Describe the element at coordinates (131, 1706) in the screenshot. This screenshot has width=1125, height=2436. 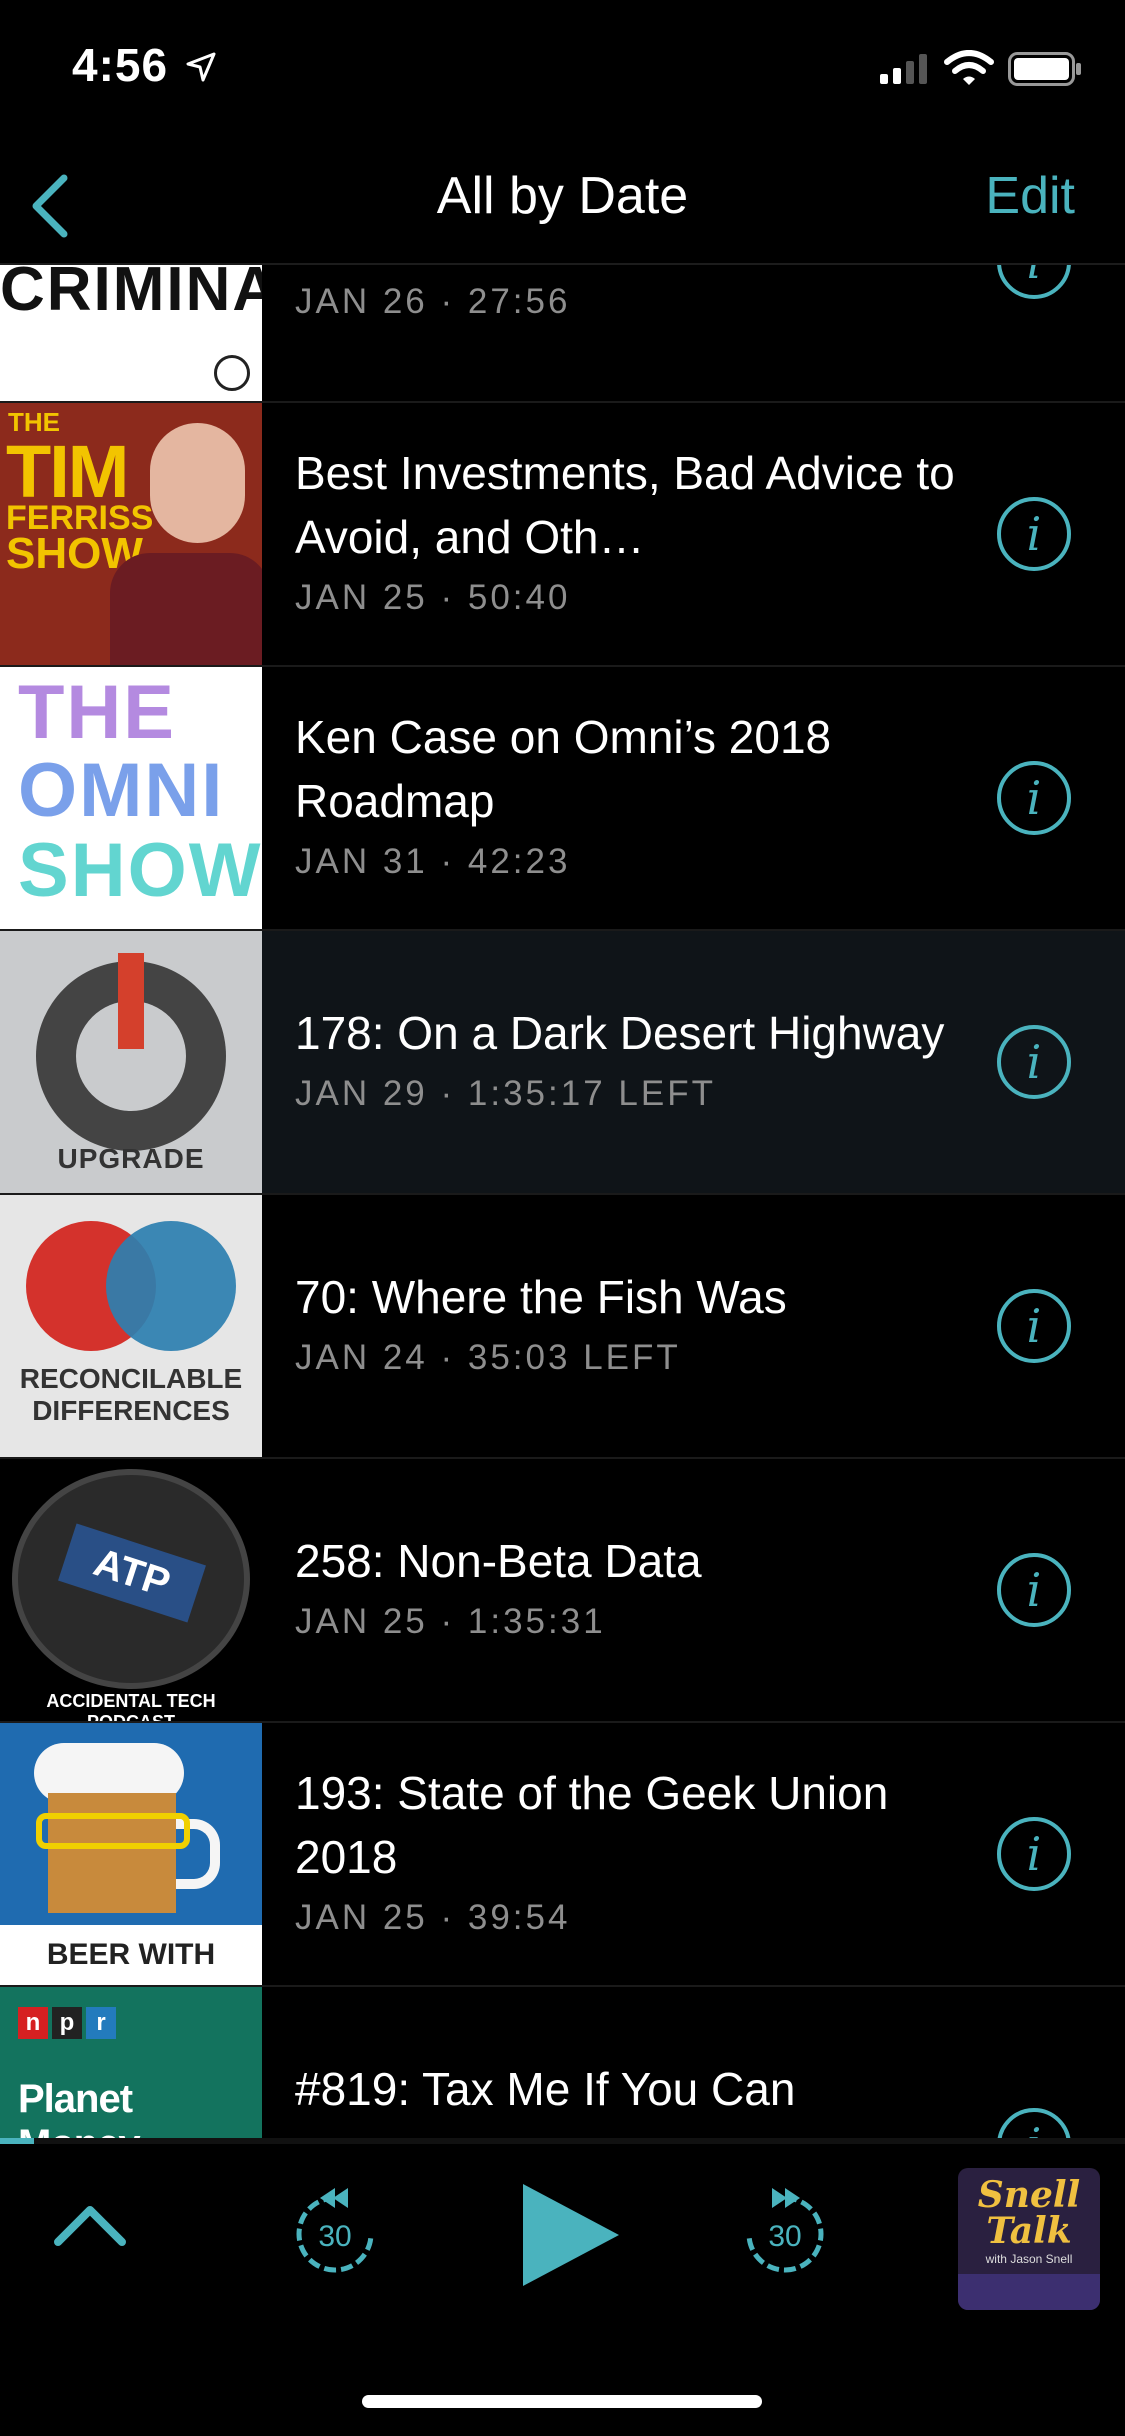
I see `artwork-text: ACCIDENTAL TECH PODCAST` at that location.